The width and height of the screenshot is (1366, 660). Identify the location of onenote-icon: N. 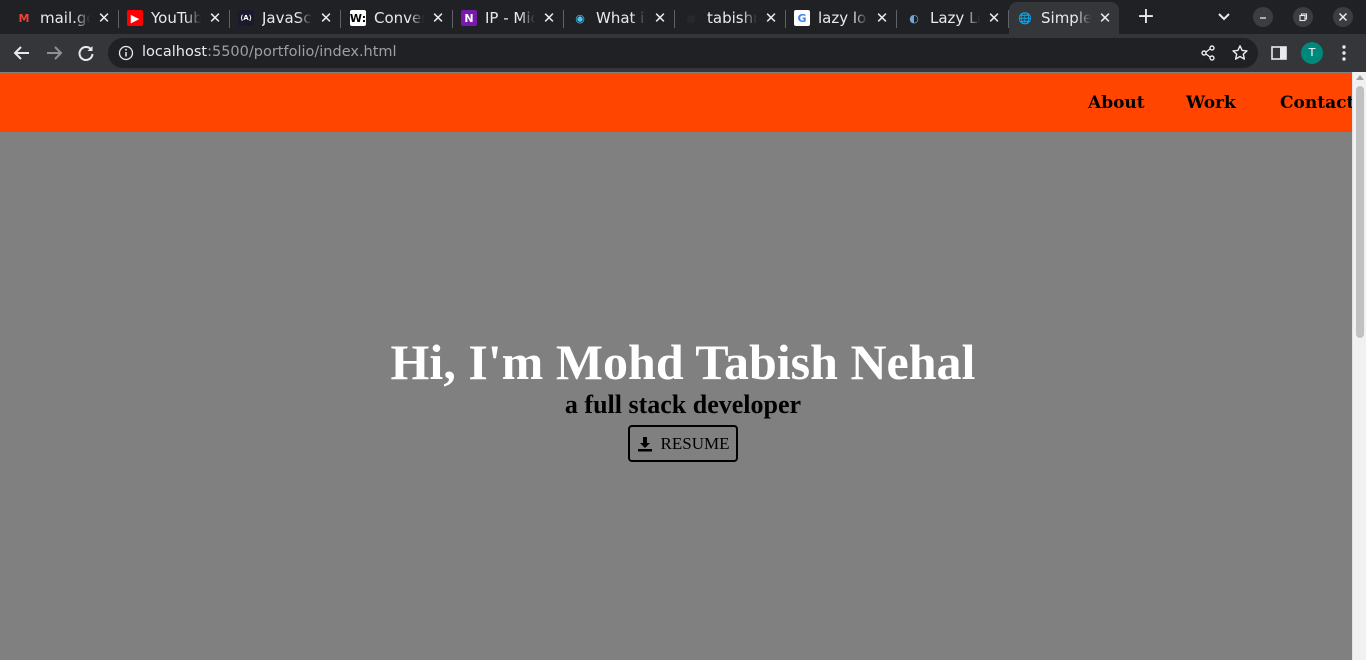
(469, 18).